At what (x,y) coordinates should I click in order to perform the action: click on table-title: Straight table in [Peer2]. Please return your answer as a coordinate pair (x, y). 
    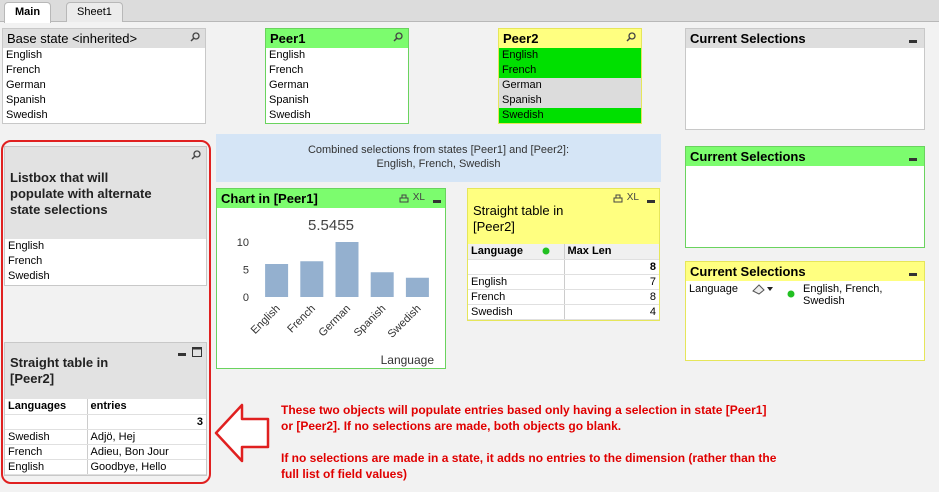
    Looking at the image, I should click on (518, 219).